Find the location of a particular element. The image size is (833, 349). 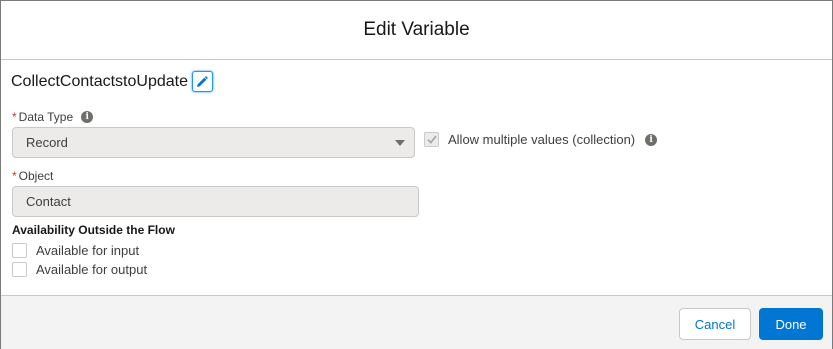

data-type-value: Record is located at coordinates (47, 142).